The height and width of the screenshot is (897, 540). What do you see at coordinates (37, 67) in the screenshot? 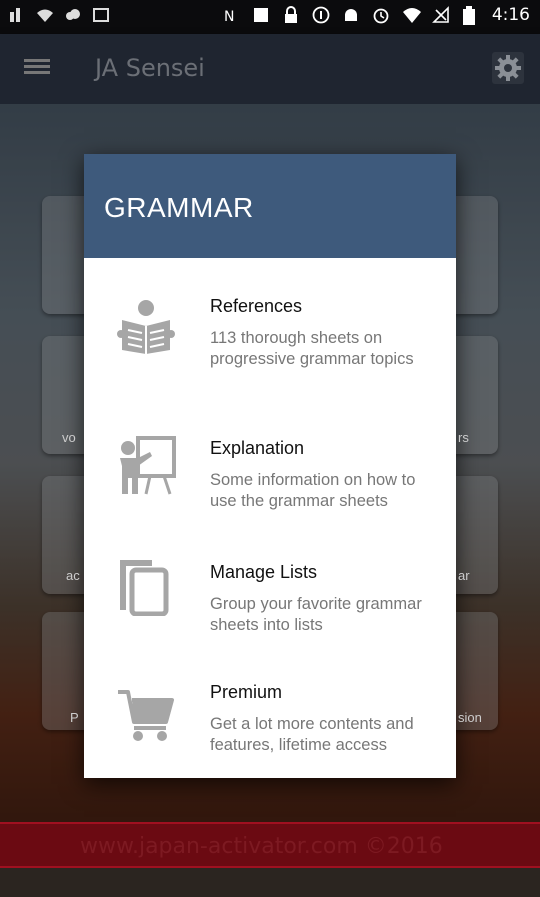
I see `hamburger-menu-icon` at bounding box center [37, 67].